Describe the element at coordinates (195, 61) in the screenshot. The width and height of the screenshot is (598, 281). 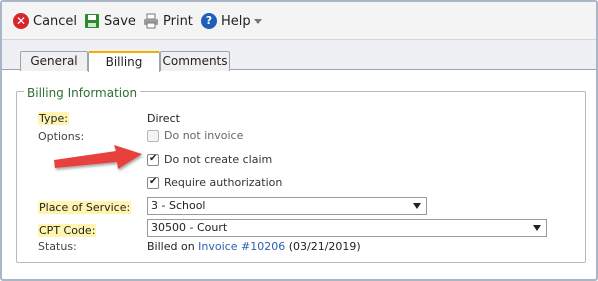
I see `tab-comments: Comments` at that location.